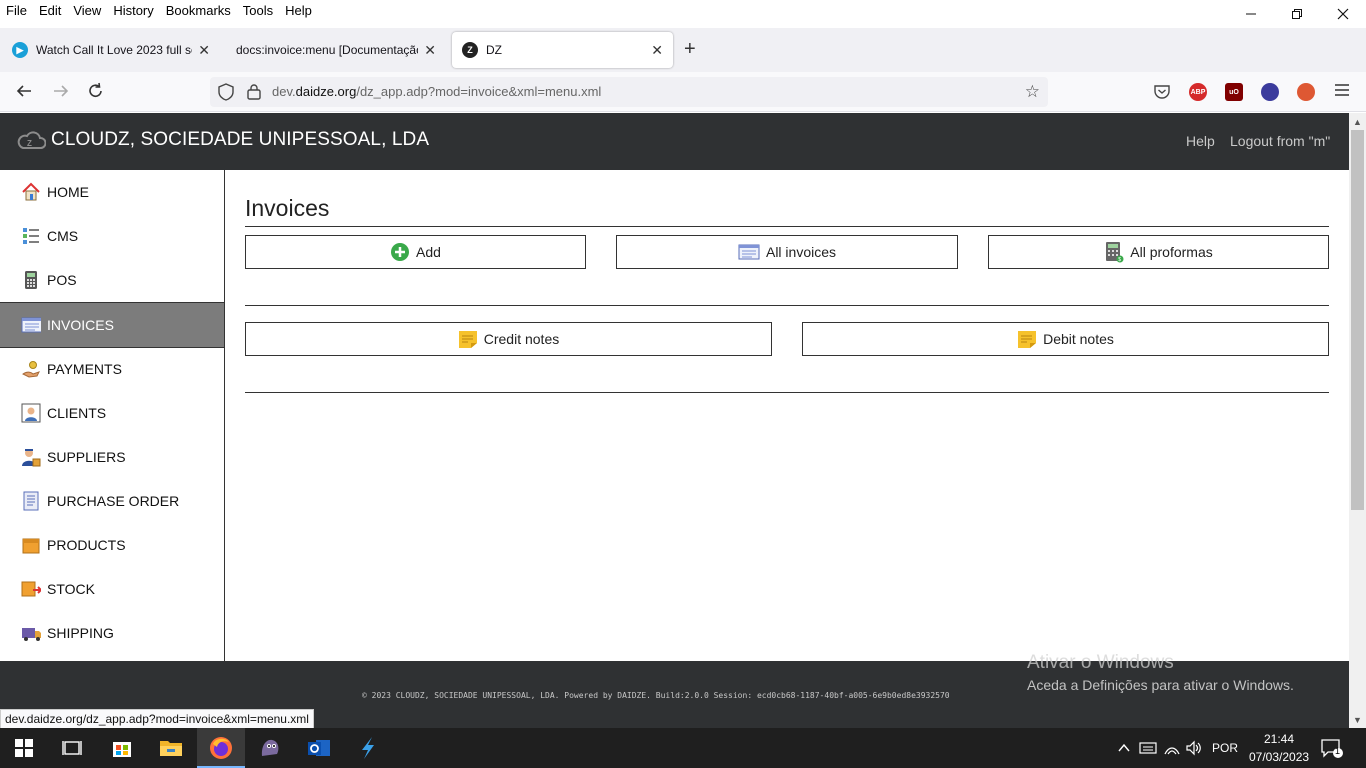  What do you see at coordinates (71, 589) in the screenshot?
I see `sidebar-item-label: STOCK` at bounding box center [71, 589].